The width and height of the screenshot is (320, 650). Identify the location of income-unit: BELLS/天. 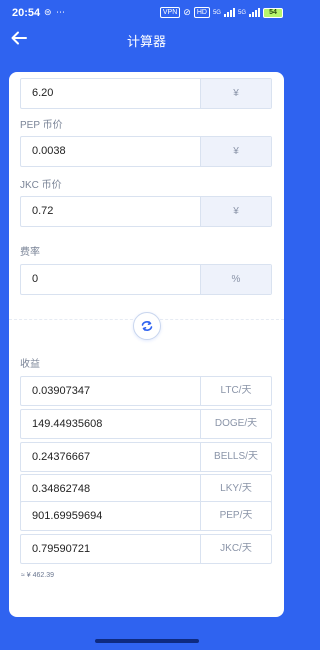
(236, 456).